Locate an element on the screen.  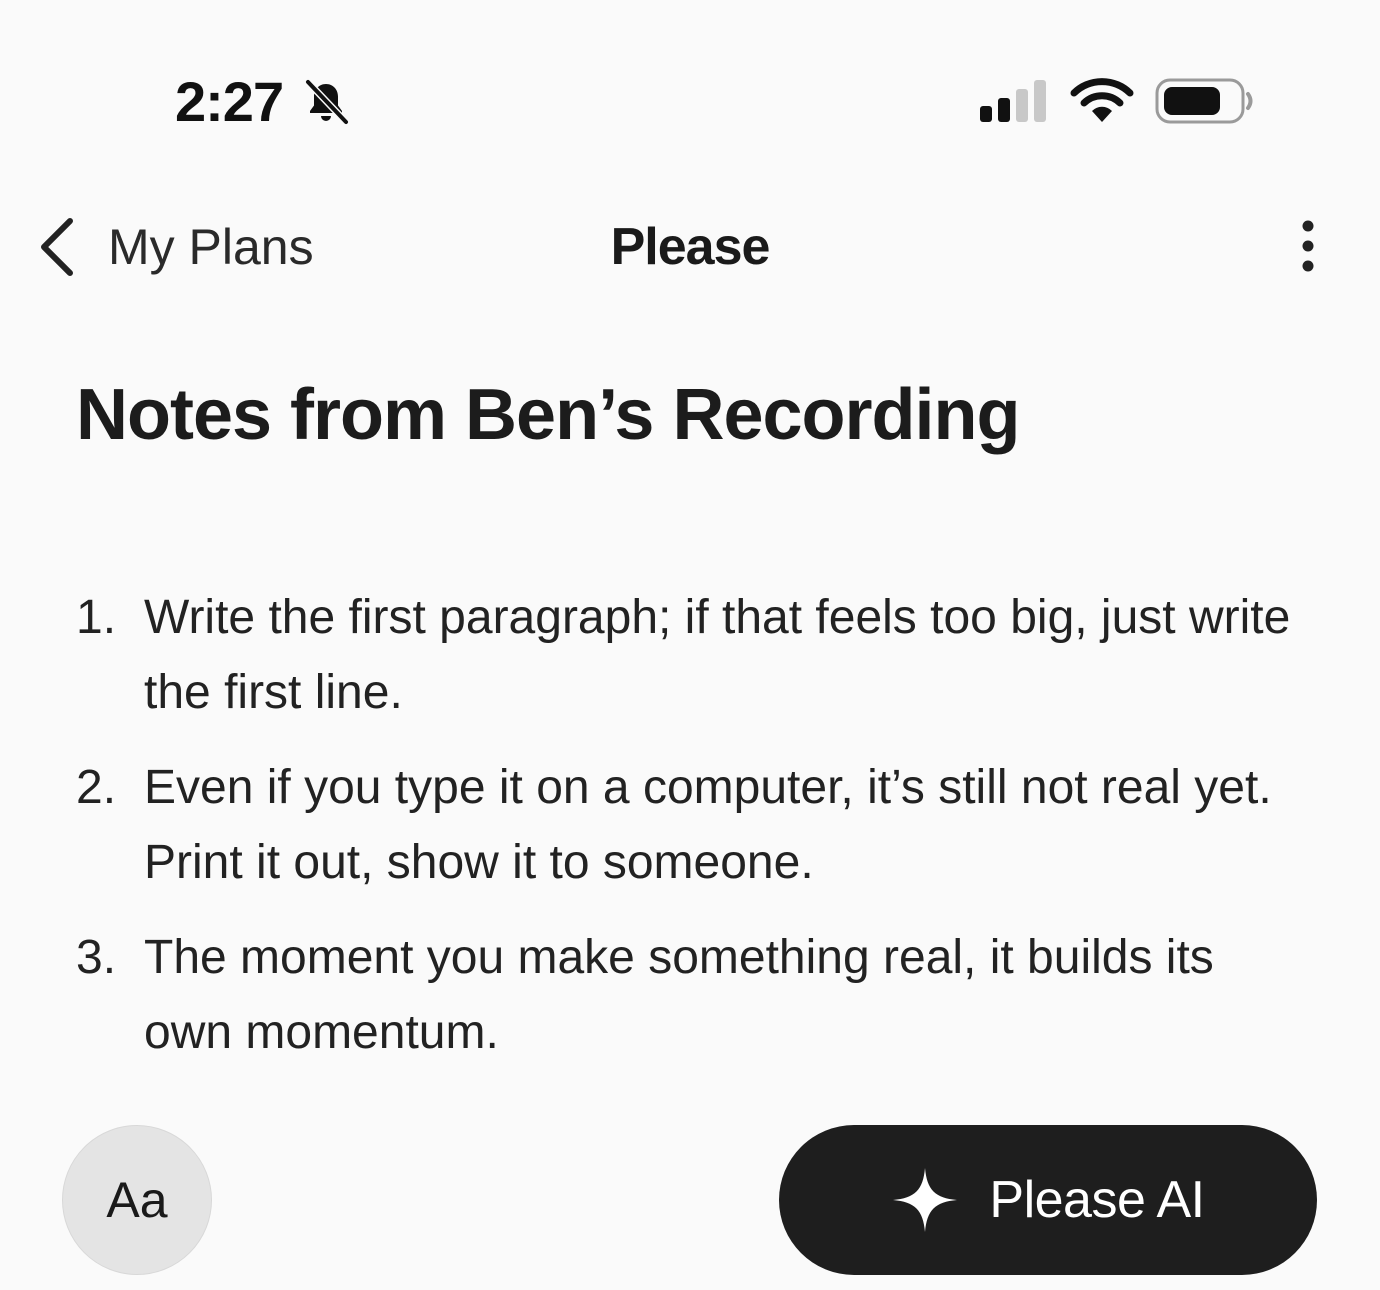
list-item-number: 3. is located at coordinates (96, 957).